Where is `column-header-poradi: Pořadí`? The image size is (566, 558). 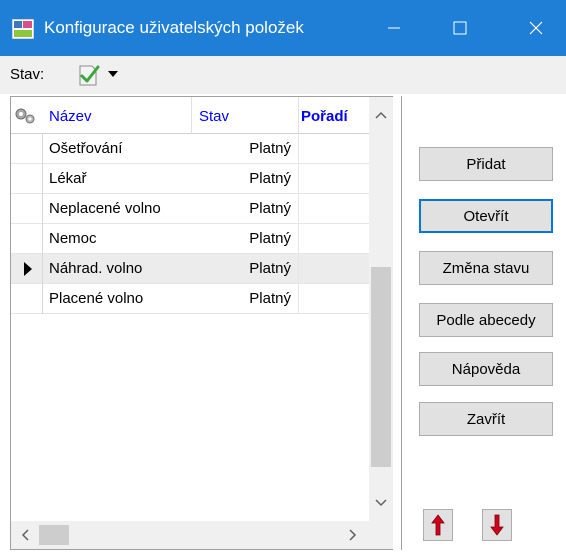 column-header-poradi: Pořadí is located at coordinates (324, 116).